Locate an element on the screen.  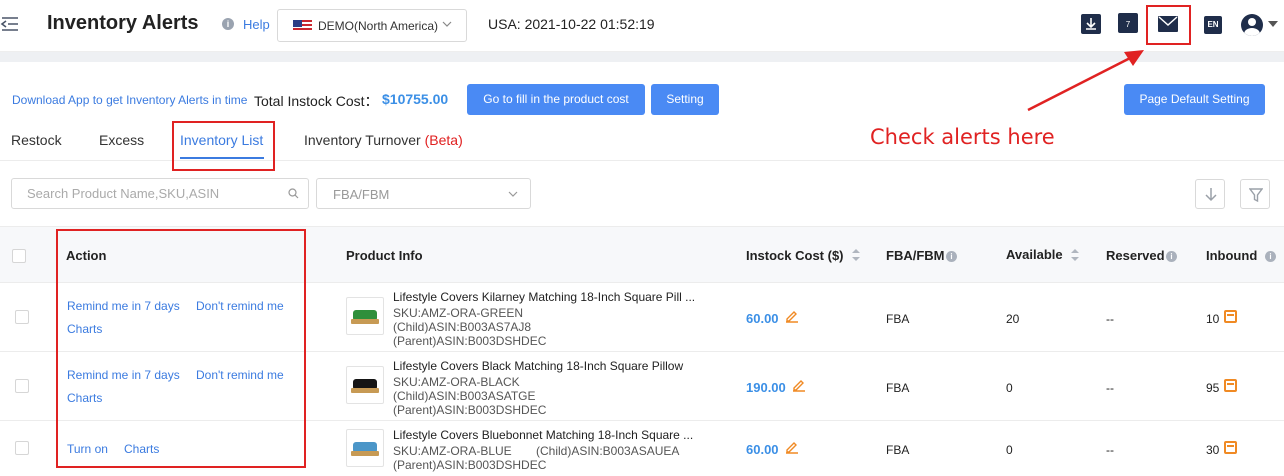
header-available: Available is located at coordinates (1034, 254).